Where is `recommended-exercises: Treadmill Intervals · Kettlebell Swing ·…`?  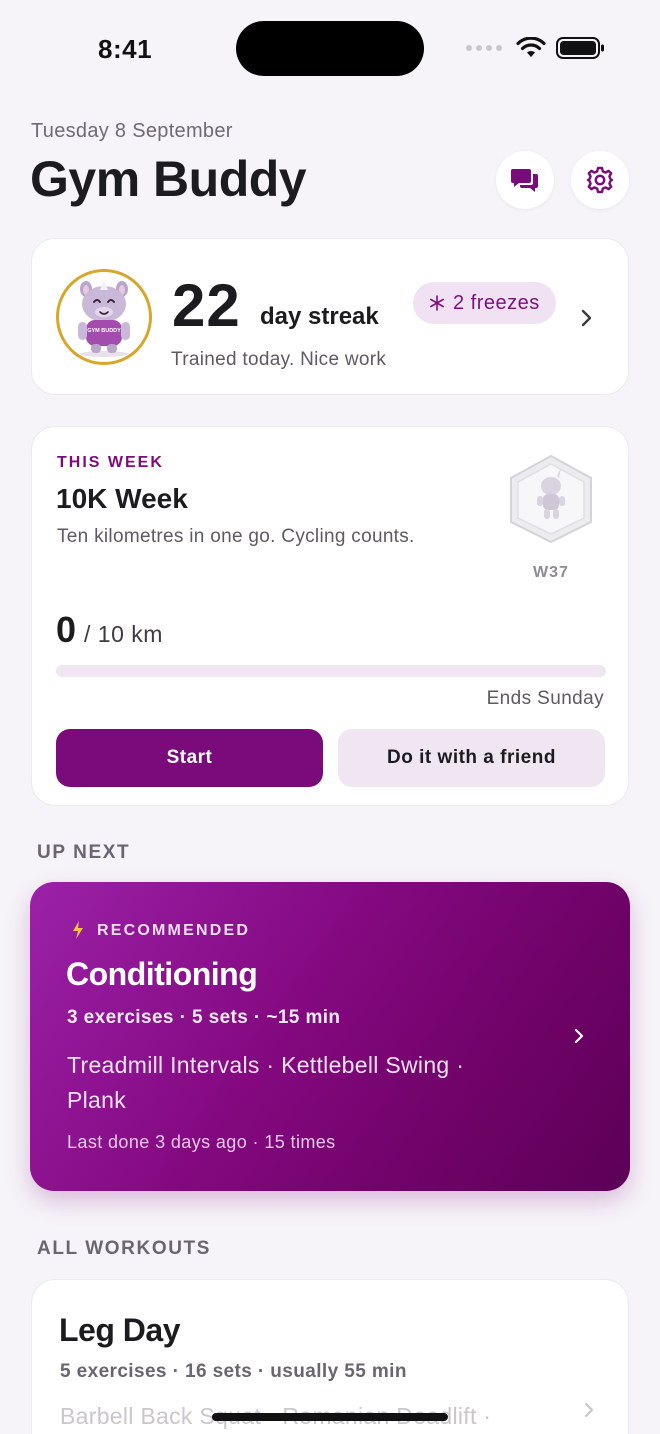
recommended-exercises: Treadmill Intervals · Kettlebell Swing ·… is located at coordinates (265, 1083).